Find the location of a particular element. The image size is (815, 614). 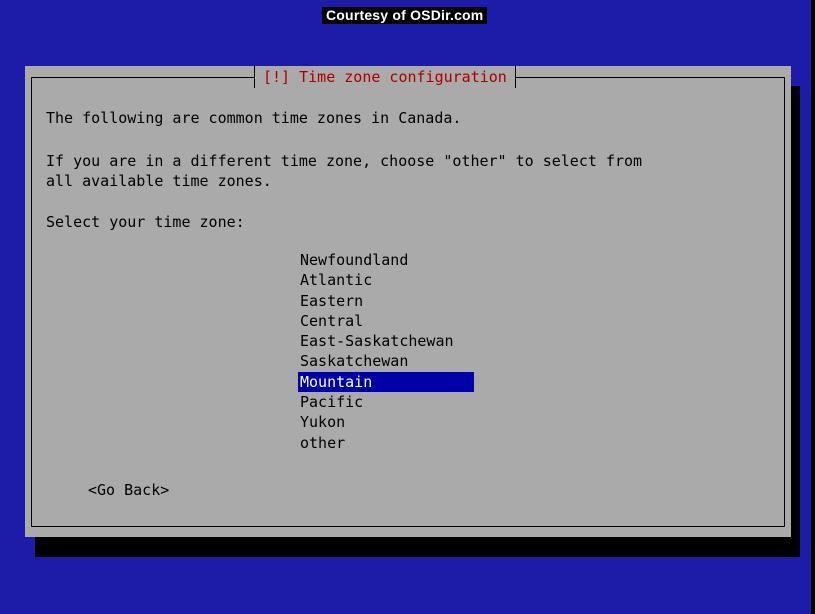

screen-edge is located at coordinates (813, 307).